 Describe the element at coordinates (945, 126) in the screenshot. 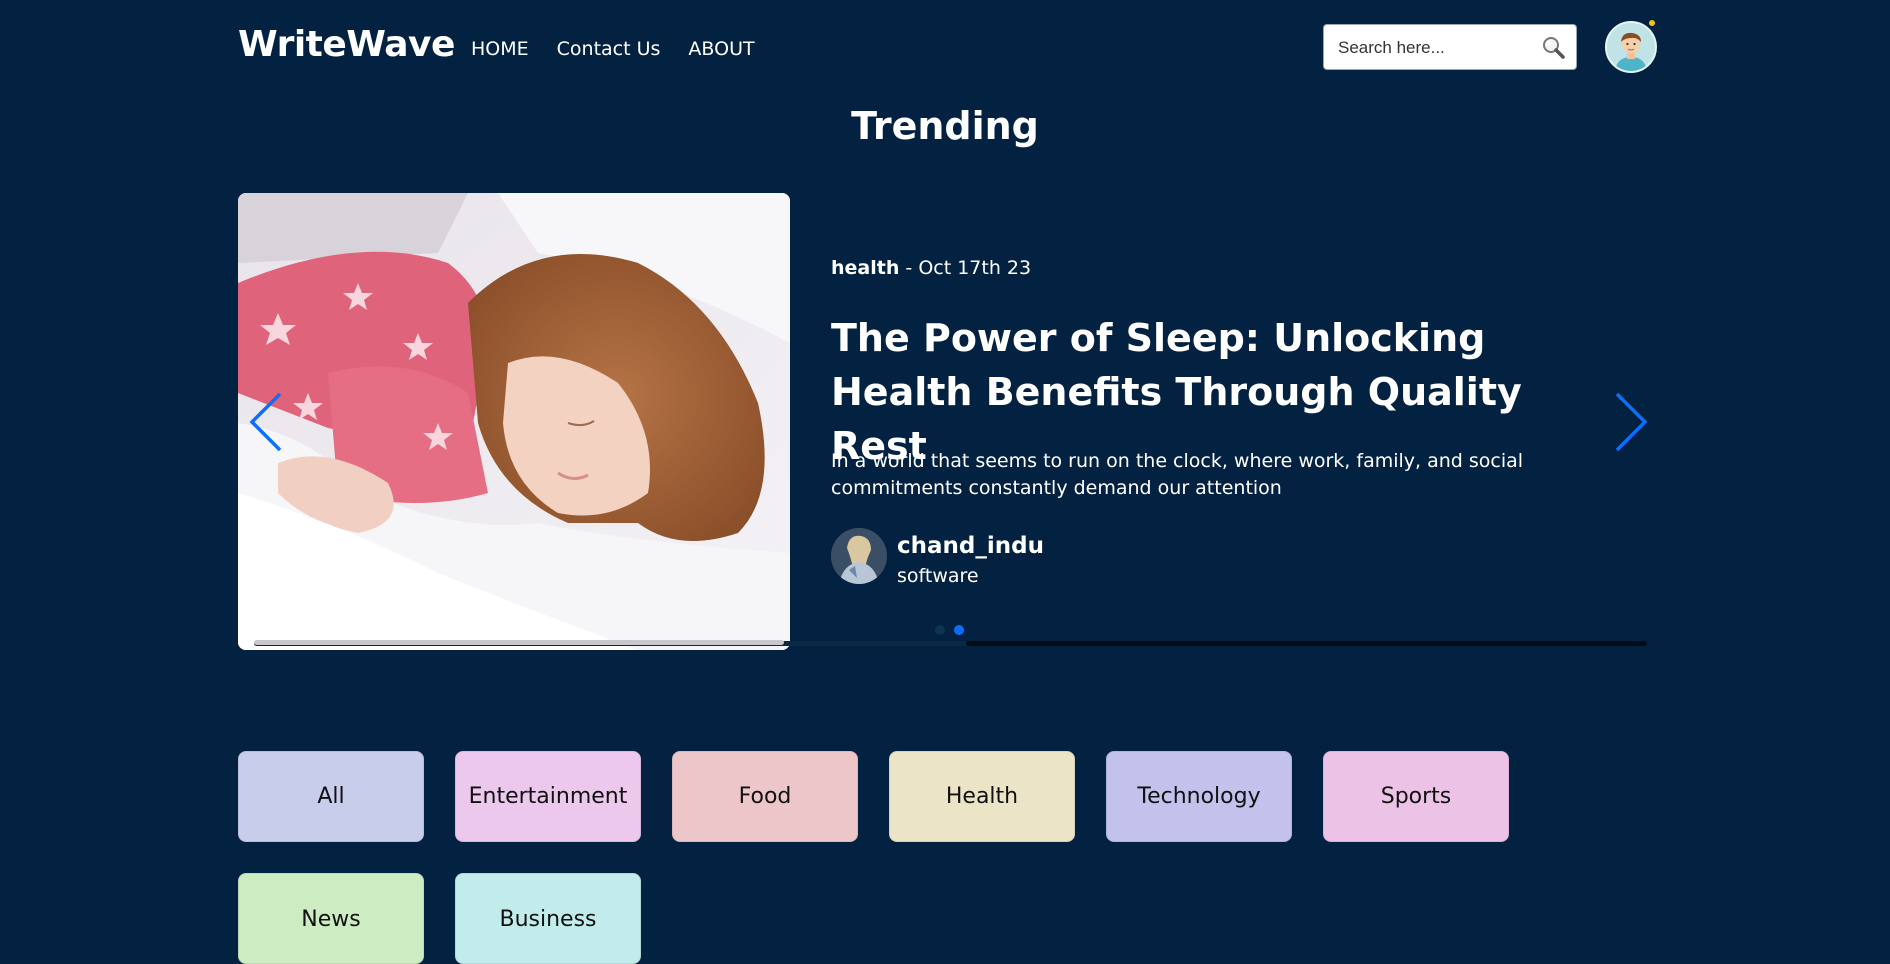

I see `section-title: Trending` at that location.